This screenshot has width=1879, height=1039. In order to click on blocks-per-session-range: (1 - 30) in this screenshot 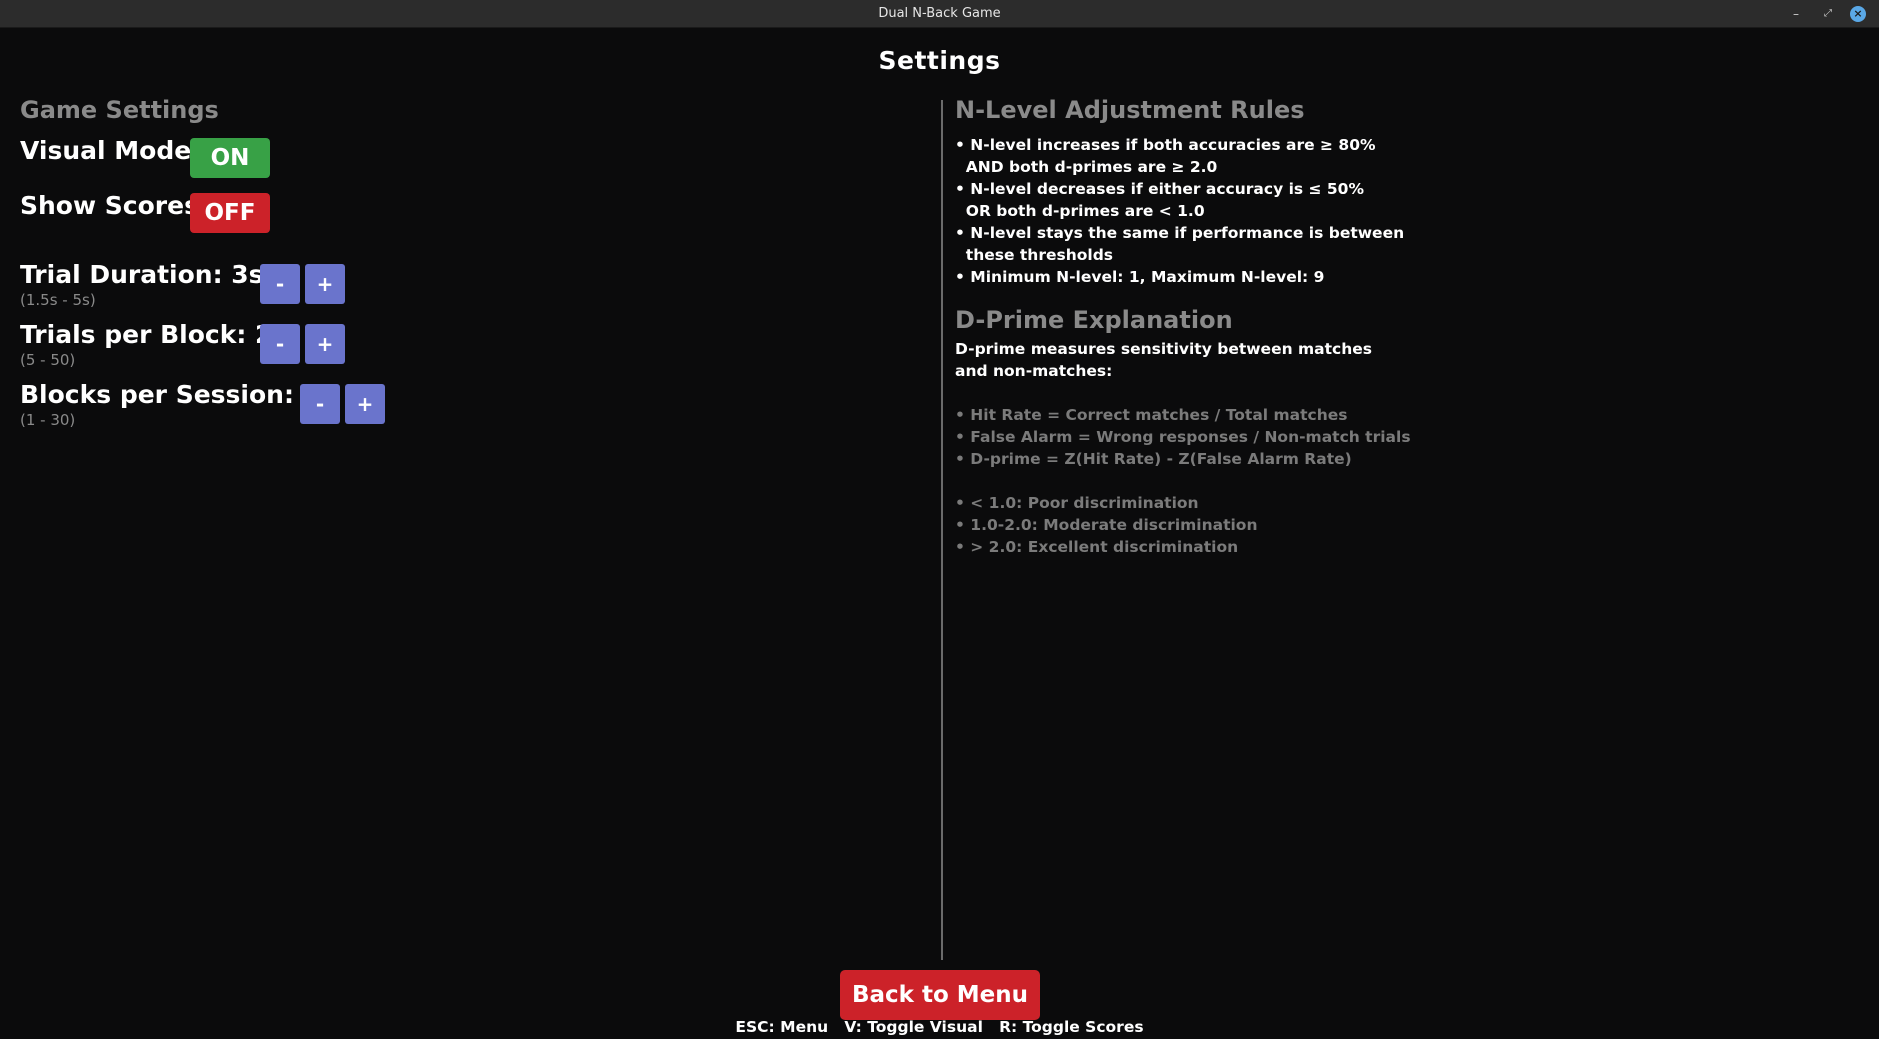, I will do `click(48, 420)`.